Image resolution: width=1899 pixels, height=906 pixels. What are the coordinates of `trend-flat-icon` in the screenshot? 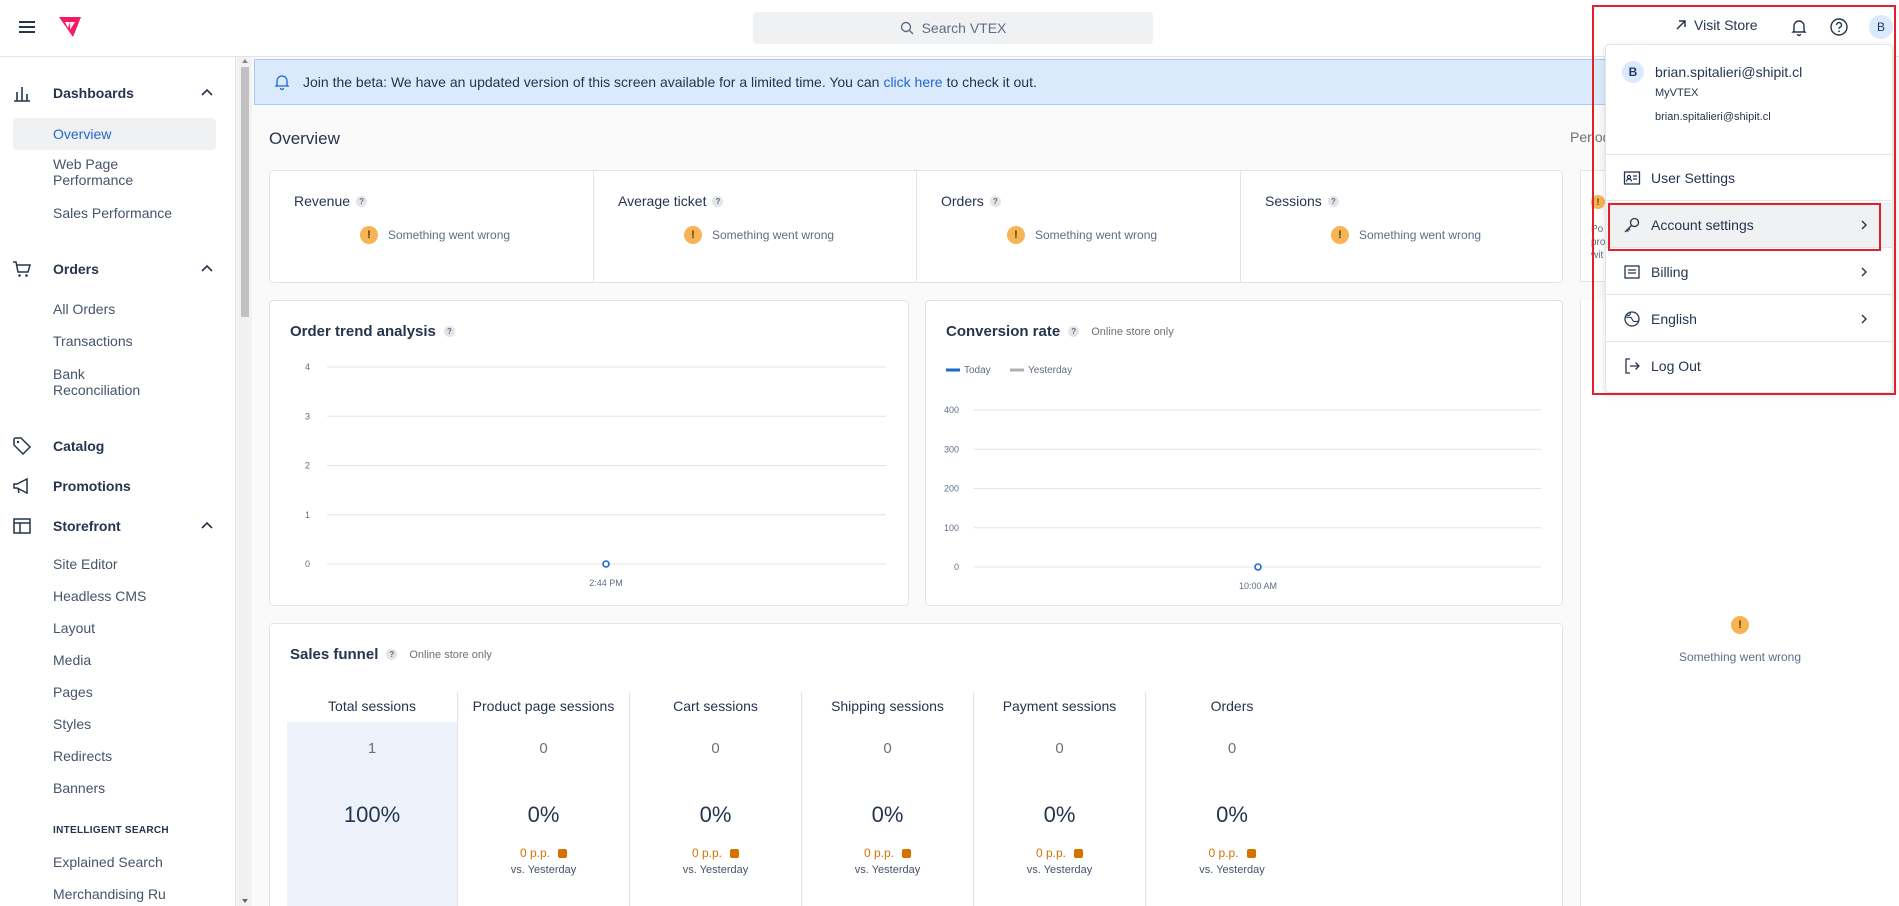 It's located at (907, 853).